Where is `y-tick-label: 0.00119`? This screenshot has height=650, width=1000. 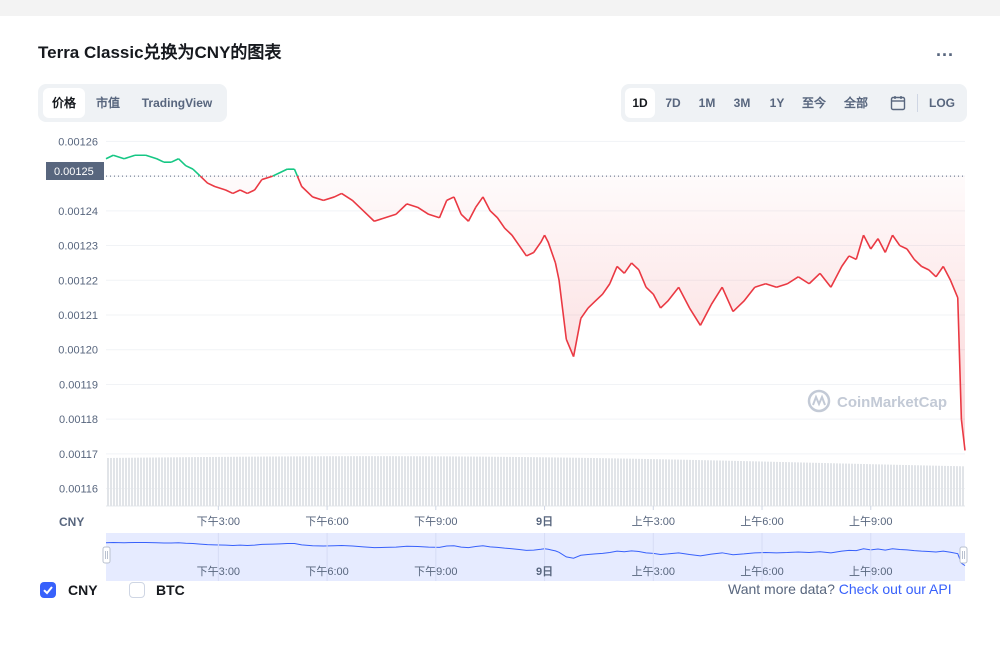
y-tick-label: 0.00119 is located at coordinates (78, 385).